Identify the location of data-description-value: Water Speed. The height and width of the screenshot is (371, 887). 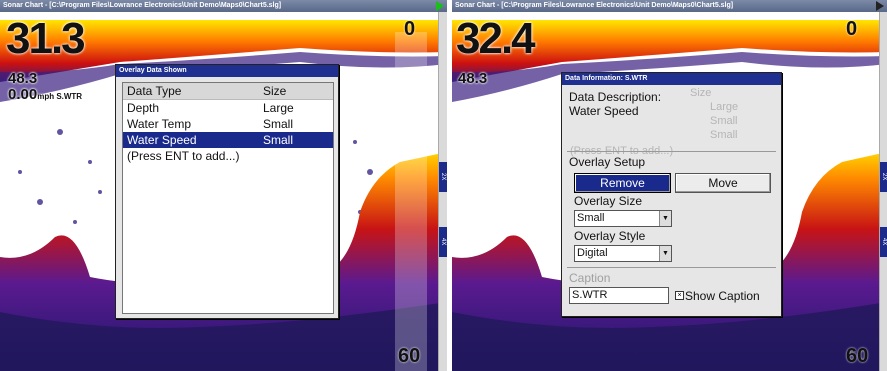
(604, 111).